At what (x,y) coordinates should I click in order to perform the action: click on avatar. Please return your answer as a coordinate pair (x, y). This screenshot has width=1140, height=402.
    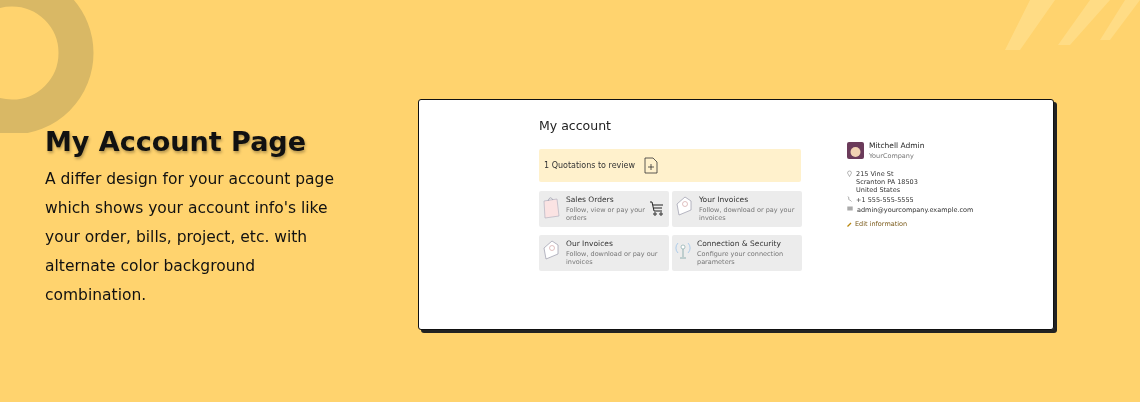
    Looking at the image, I should click on (855, 150).